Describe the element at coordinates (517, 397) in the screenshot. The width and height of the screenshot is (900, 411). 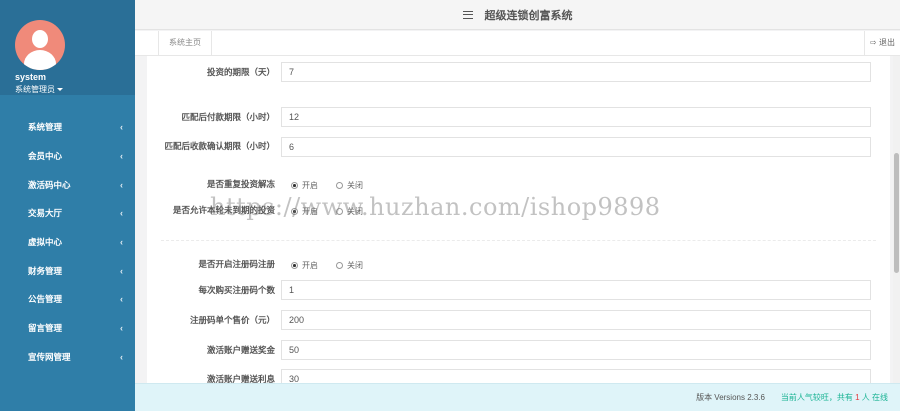
I see `footer: 版本 Versions 2.3.6 当前人气较旺，共有 1 人 在线` at that location.